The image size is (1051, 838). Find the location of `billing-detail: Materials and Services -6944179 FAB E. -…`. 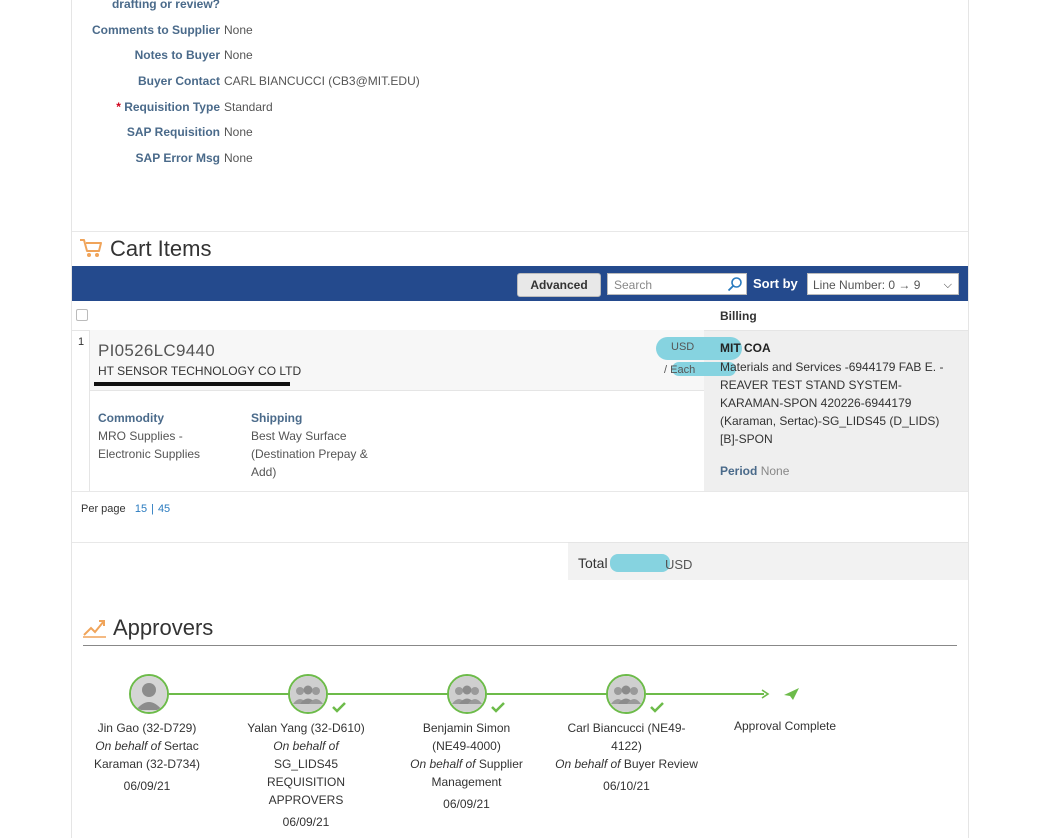

billing-detail: Materials and Services -6944179 FAB E. -… is located at coordinates (832, 403).